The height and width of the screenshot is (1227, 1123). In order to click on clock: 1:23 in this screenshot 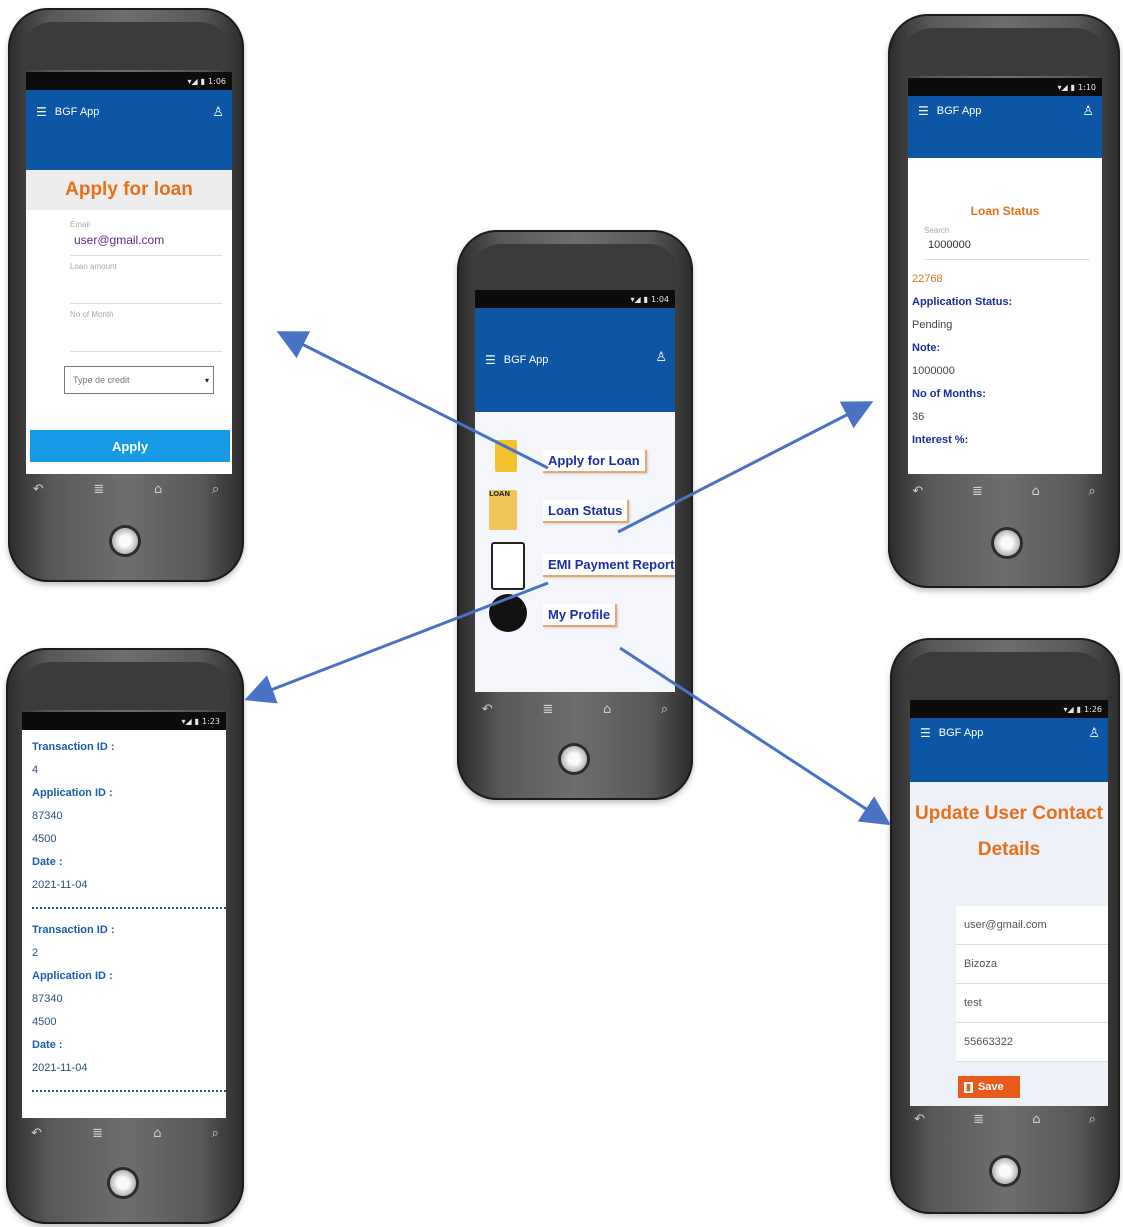, I will do `click(211, 721)`.